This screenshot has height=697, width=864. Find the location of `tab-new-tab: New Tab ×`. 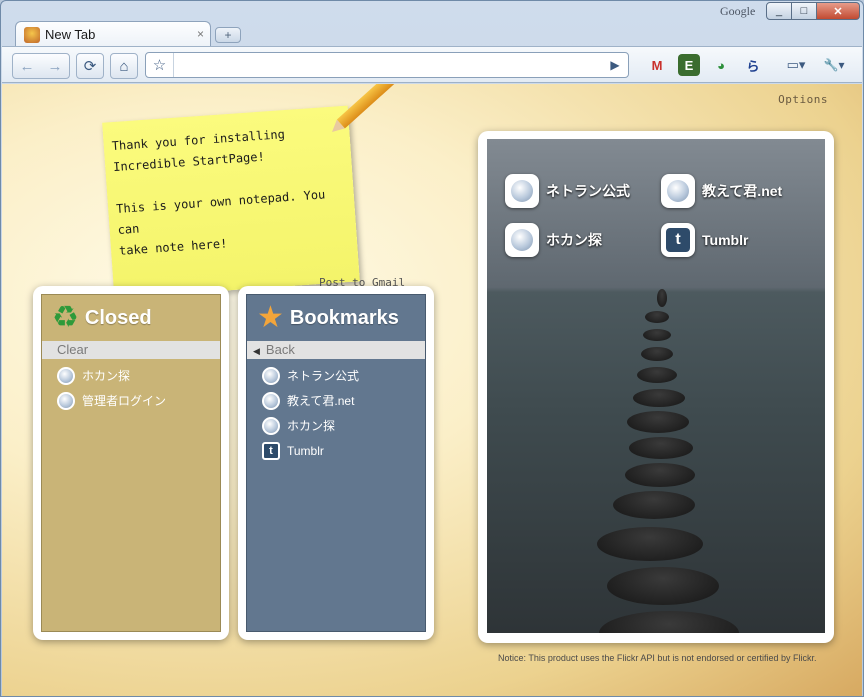

tab-new-tab: New Tab × is located at coordinates (113, 34).